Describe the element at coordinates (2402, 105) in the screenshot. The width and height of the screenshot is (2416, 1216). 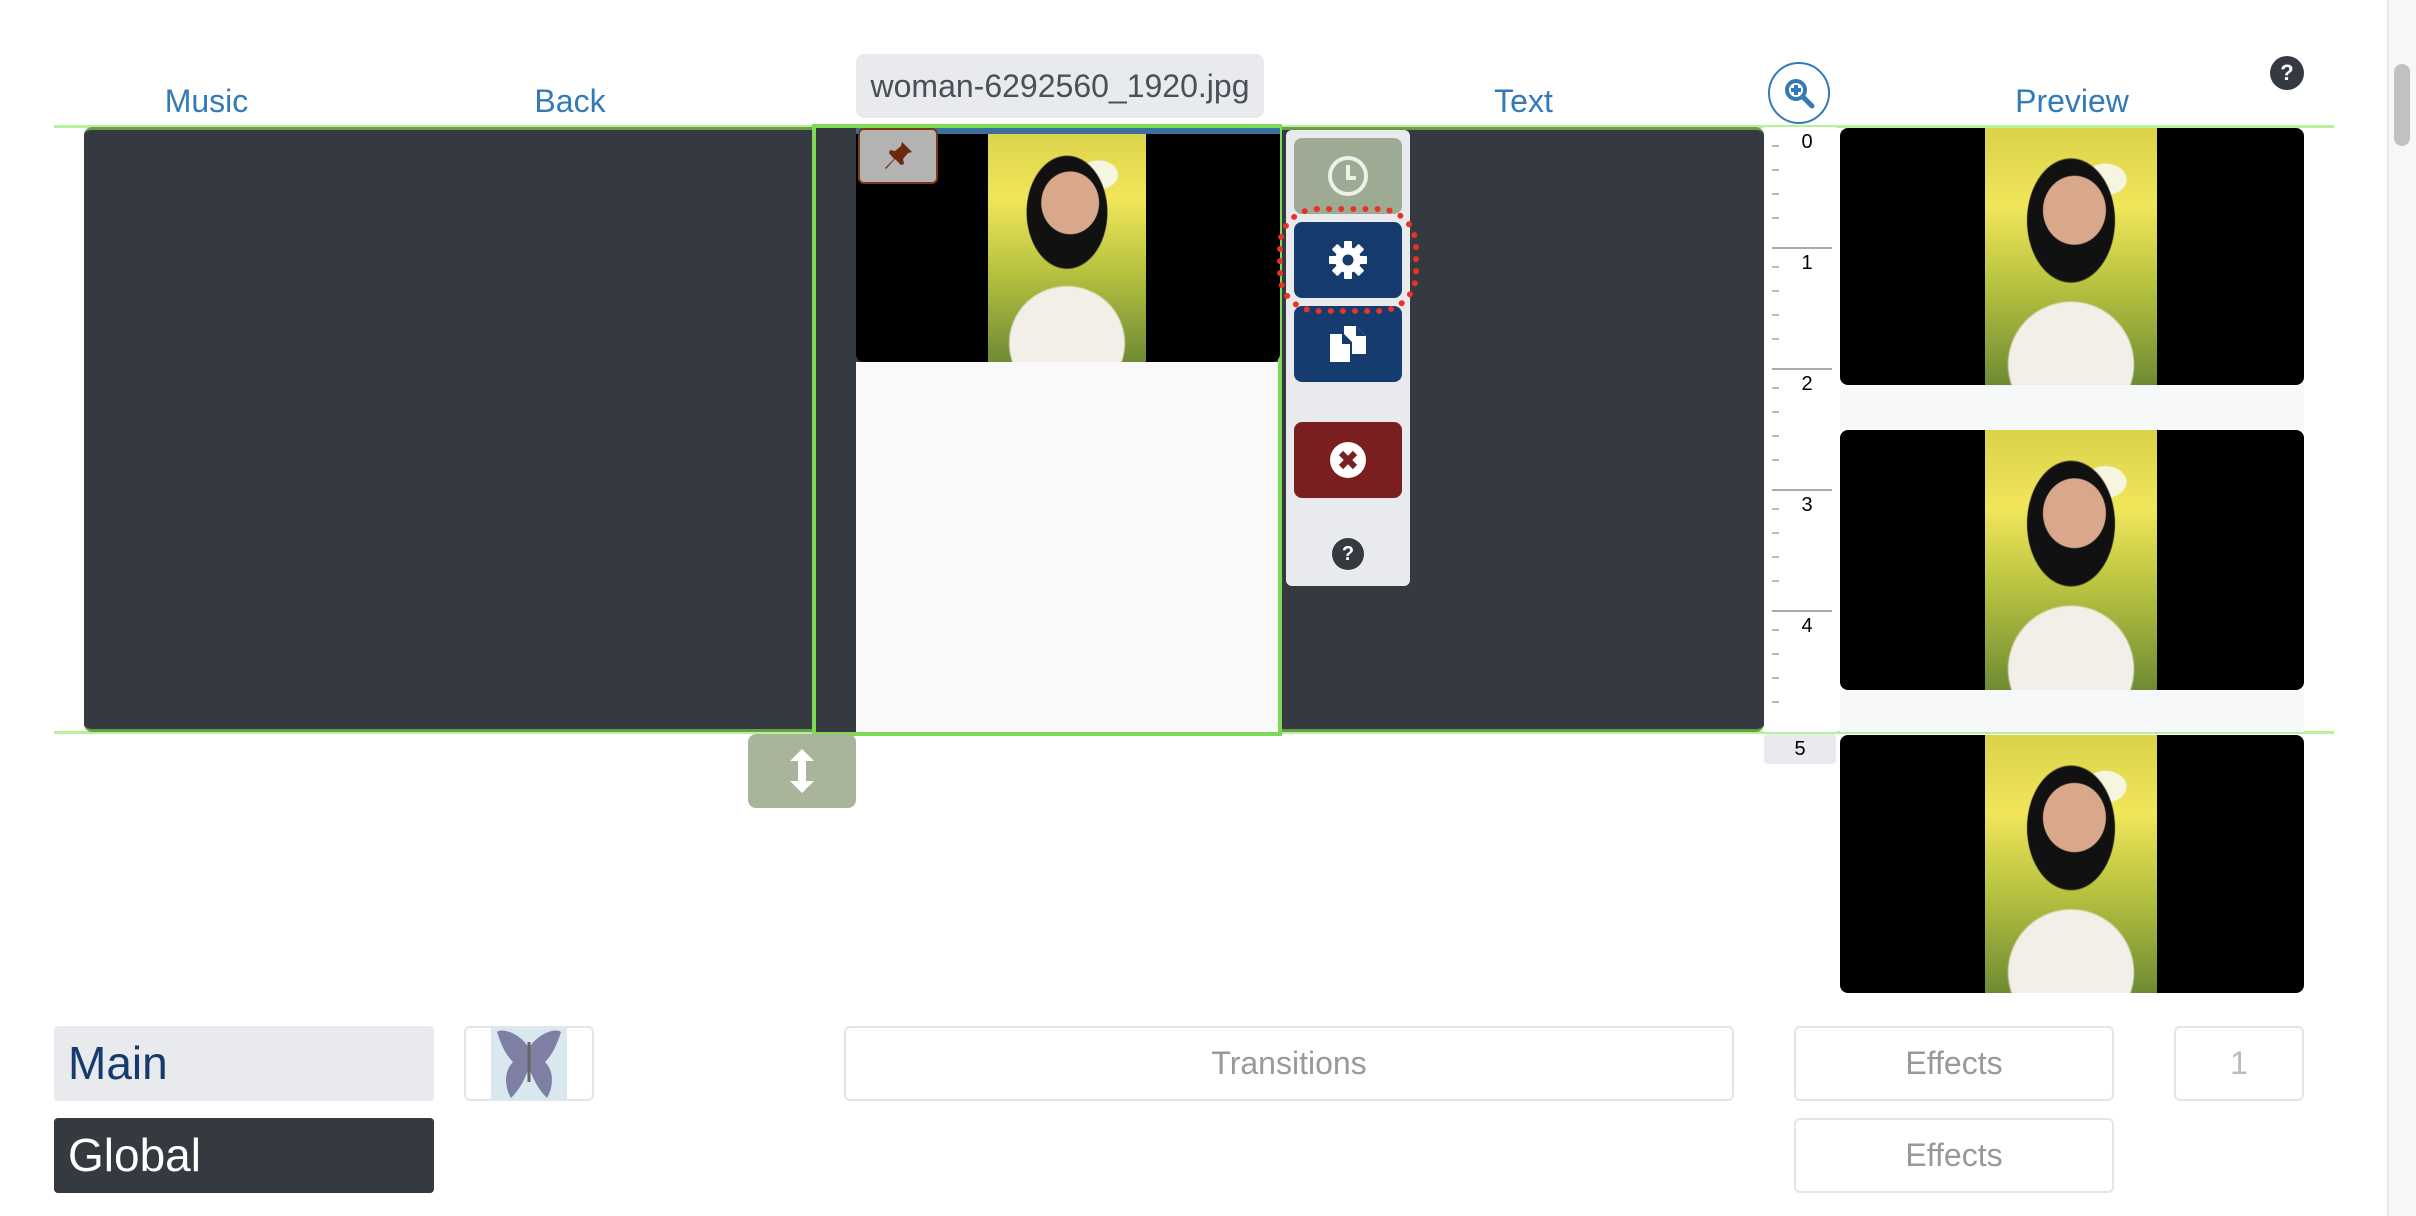
I see `scrollbar-thumb` at that location.